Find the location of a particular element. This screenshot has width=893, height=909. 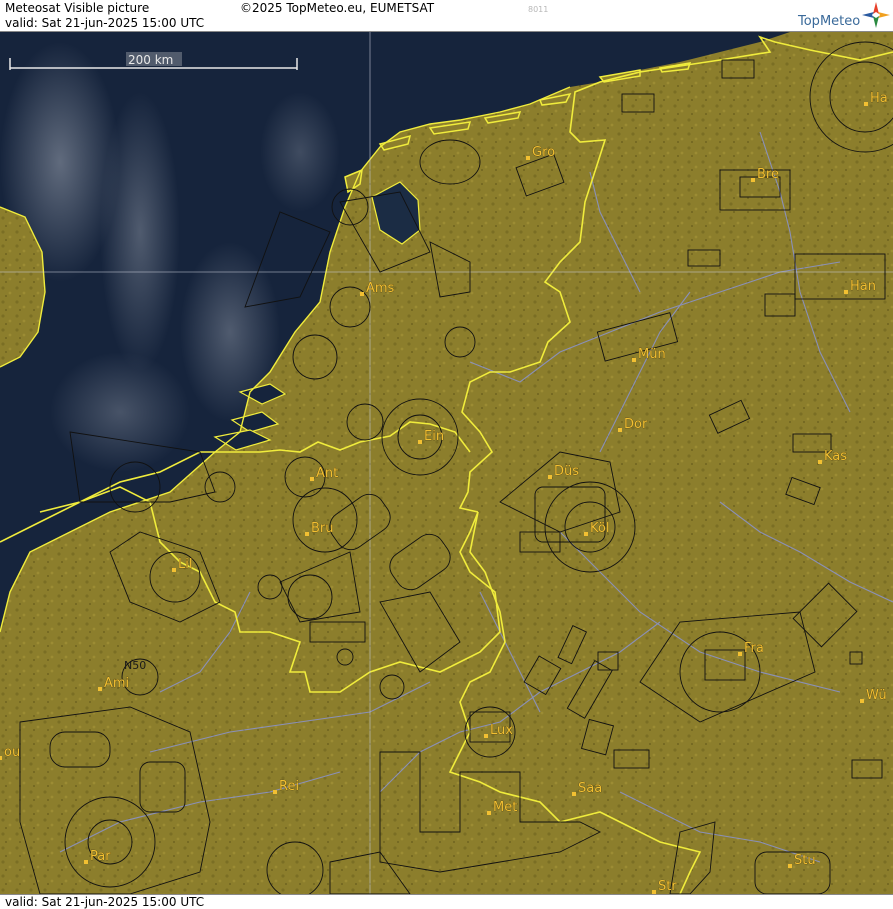

copyright-text: ©2025 TopMeteo.eu, EUMETSAT is located at coordinates (337, 8).